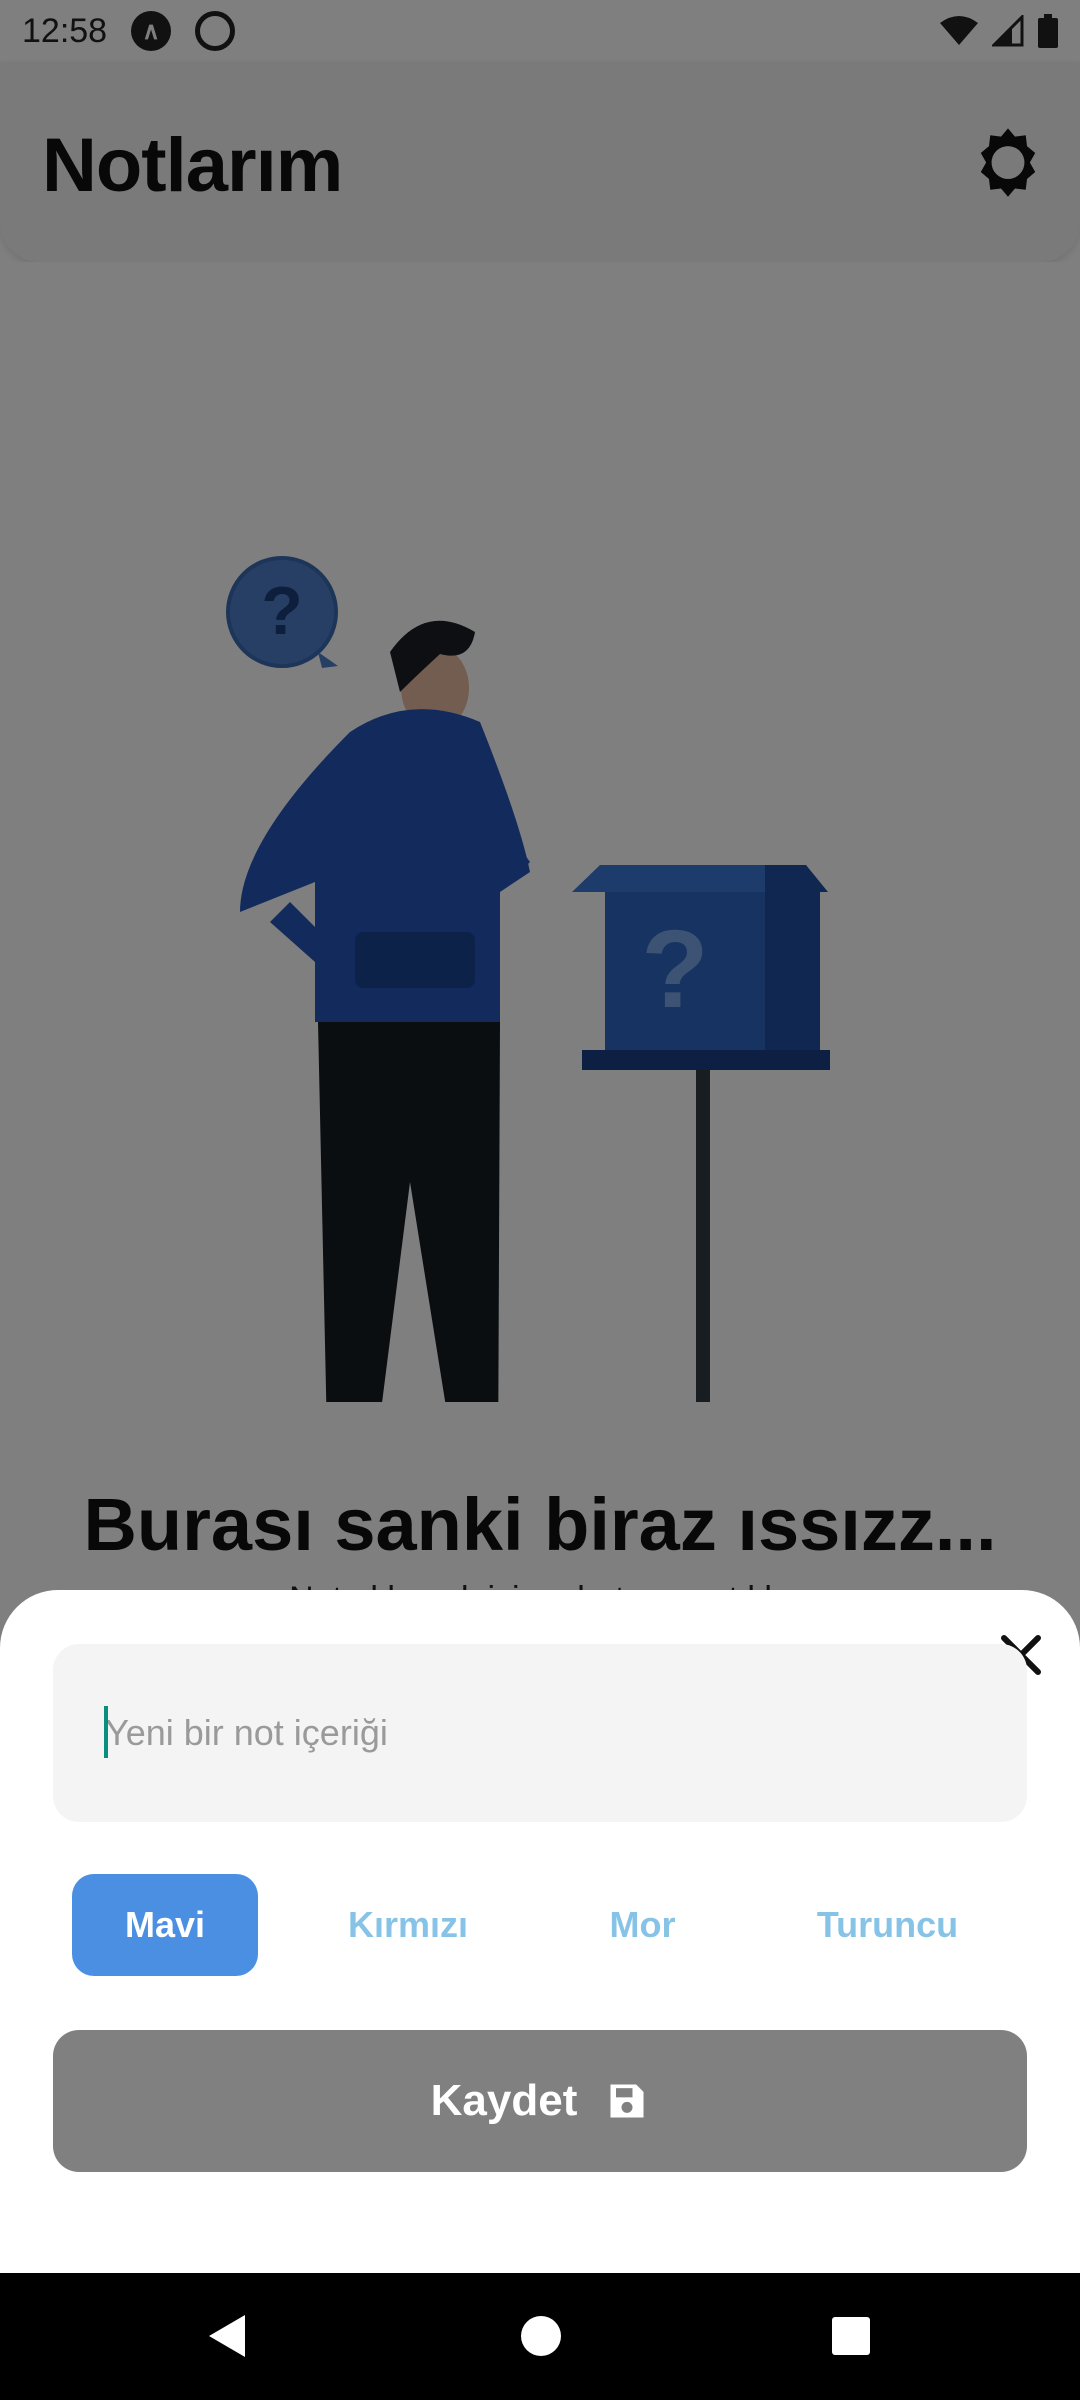 This screenshot has height=2400, width=1080. I want to click on color-chip-kirmizi: Kırmızı, so click(408, 1925).